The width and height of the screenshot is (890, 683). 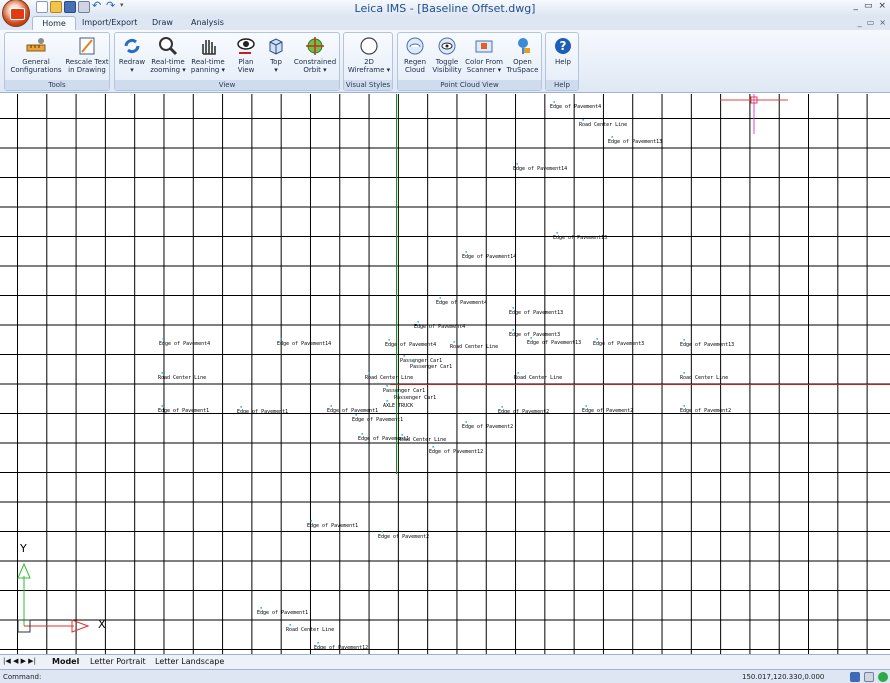 What do you see at coordinates (22, 677) in the screenshot?
I see `command-line: Command:` at bounding box center [22, 677].